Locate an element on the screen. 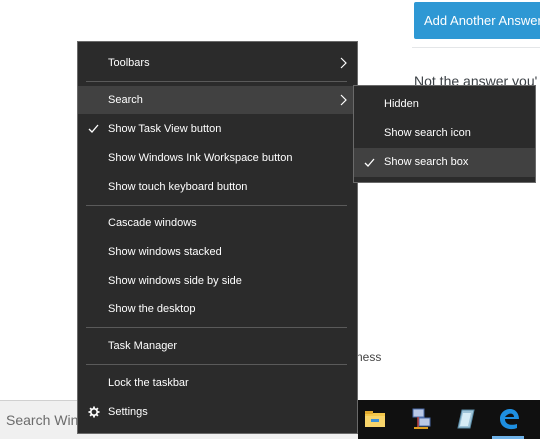 This screenshot has height=439, width=540. menu-item-label: Show windows side by side is located at coordinates (175, 281).